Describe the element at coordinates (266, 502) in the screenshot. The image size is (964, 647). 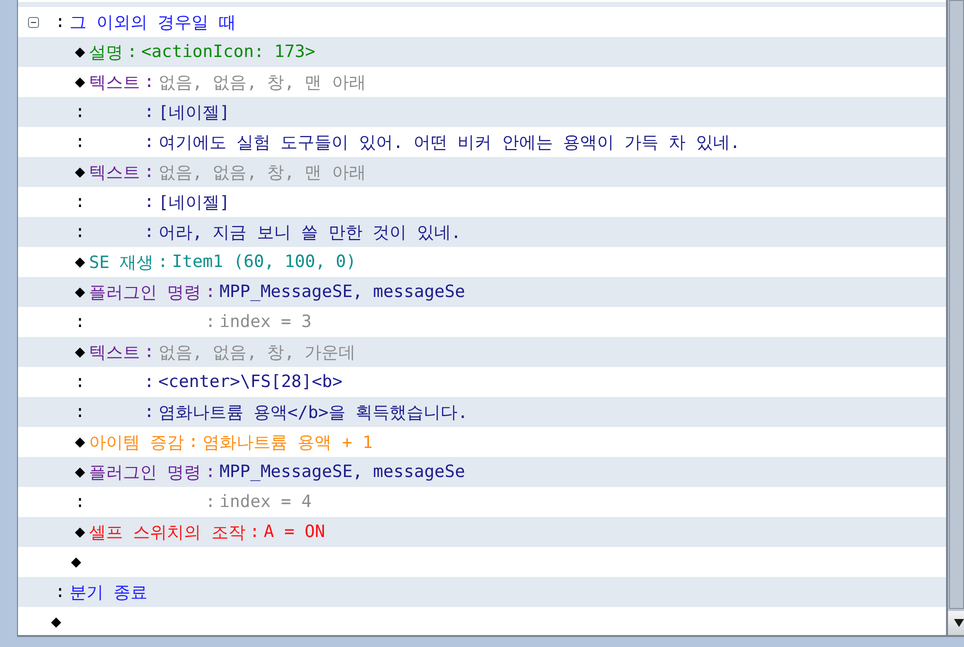
I see `command-line-text: index = 4` at that location.